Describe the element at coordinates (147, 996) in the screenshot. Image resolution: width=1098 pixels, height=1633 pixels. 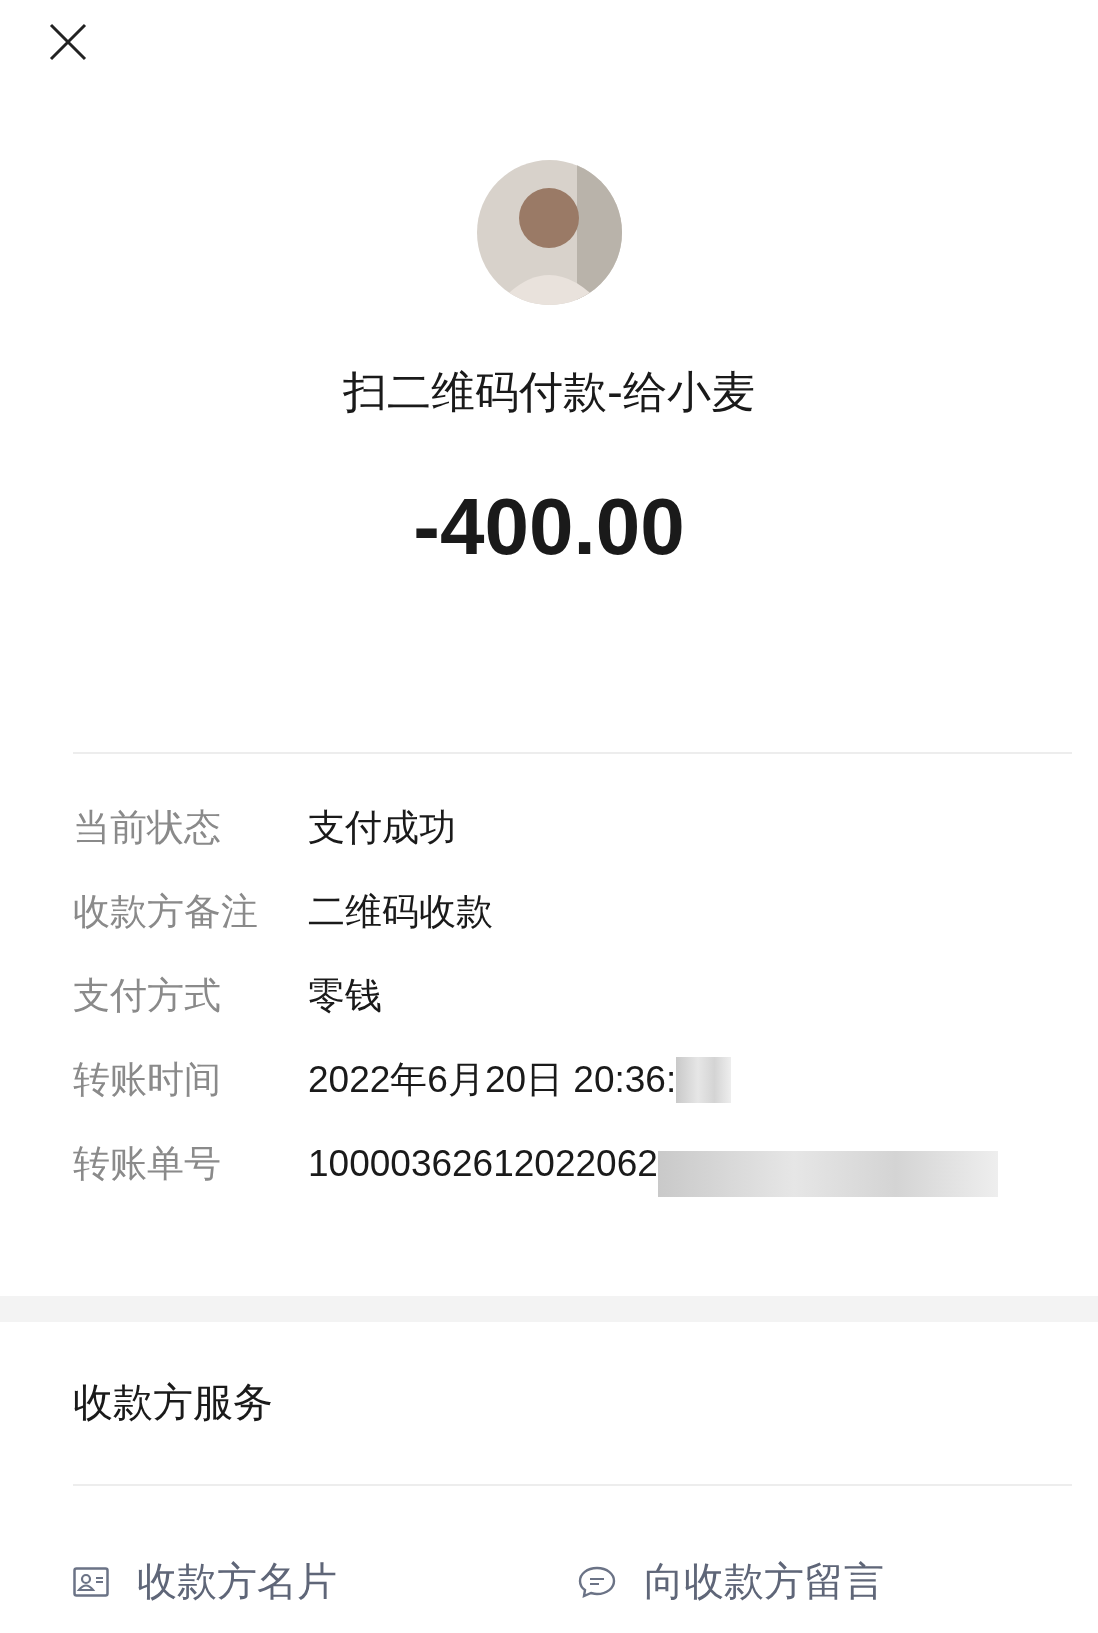
I see `detail-label: 支付方式` at that location.